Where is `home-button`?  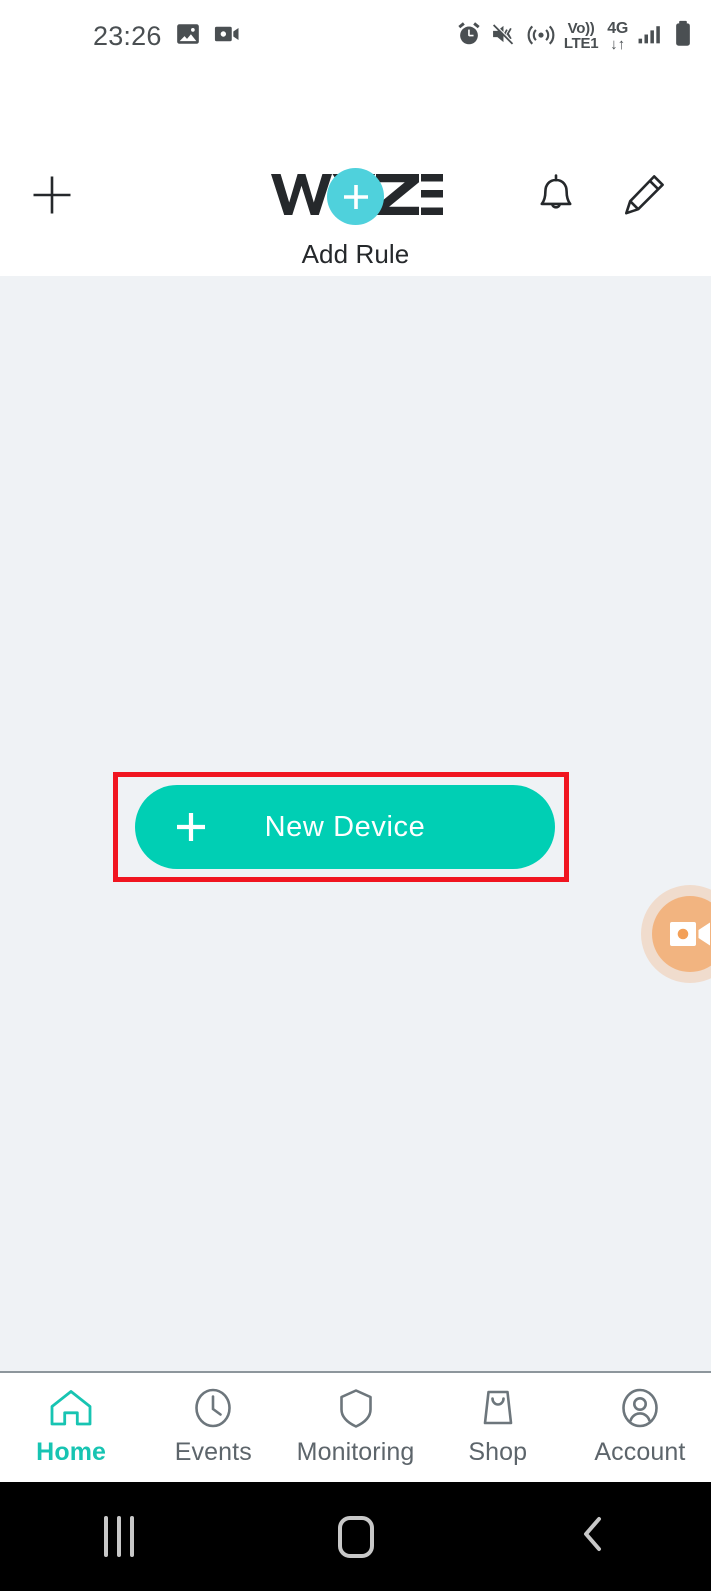
home-button is located at coordinates (355, 1536).